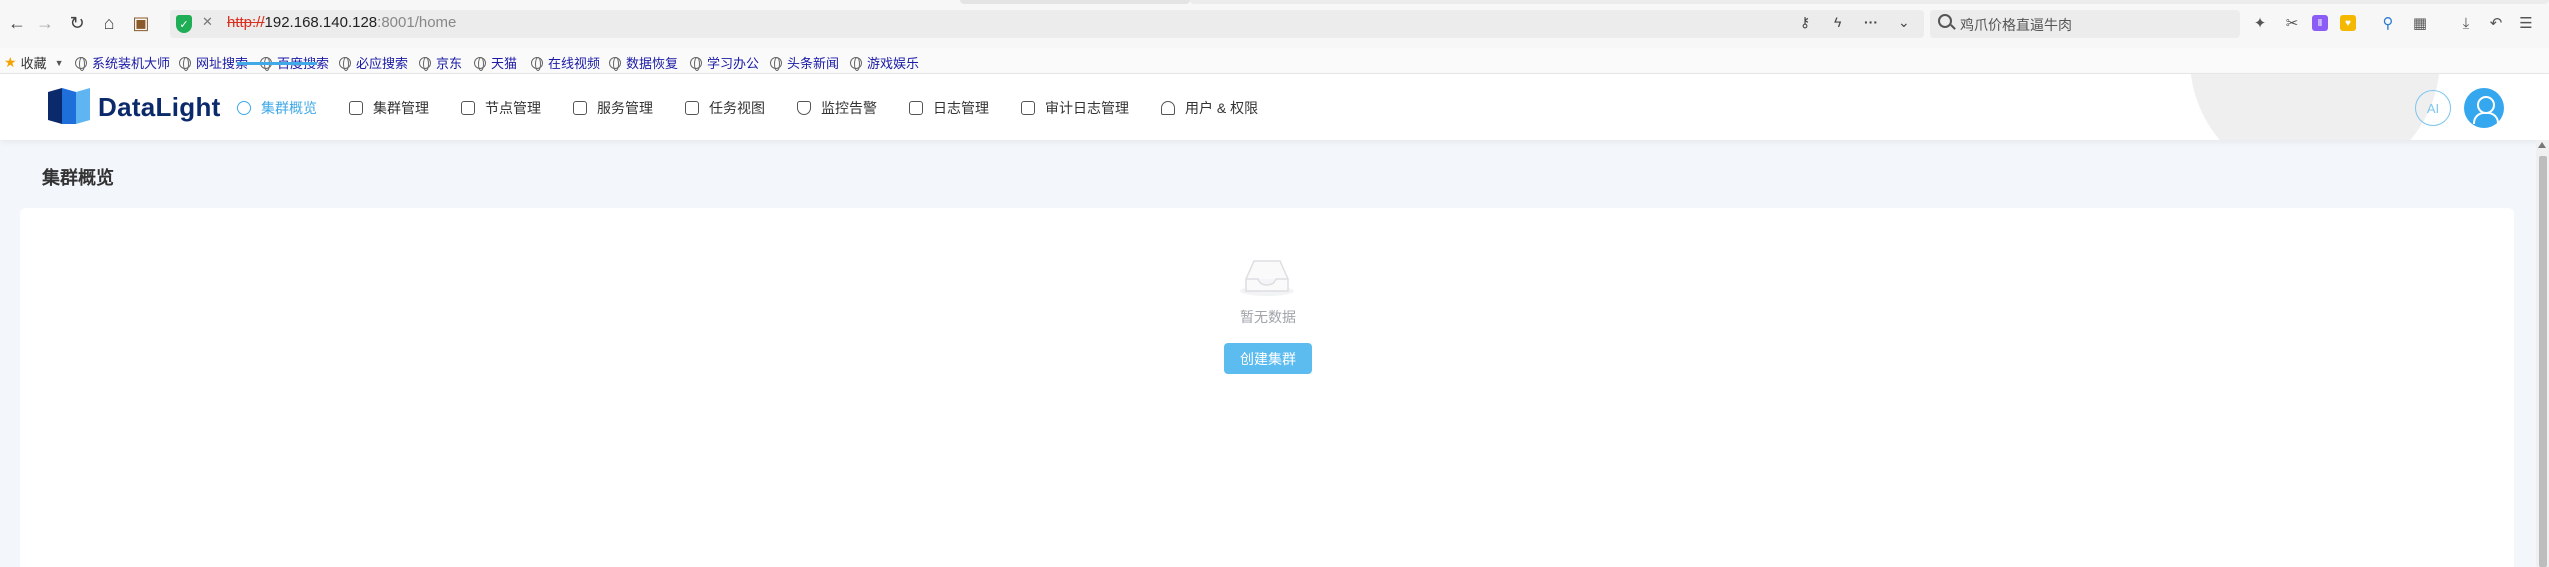  What do you see at coordinates (1805, 22) in the screenshot?
I see `key-icon: ⚷` at bounding box center [1805, 22].